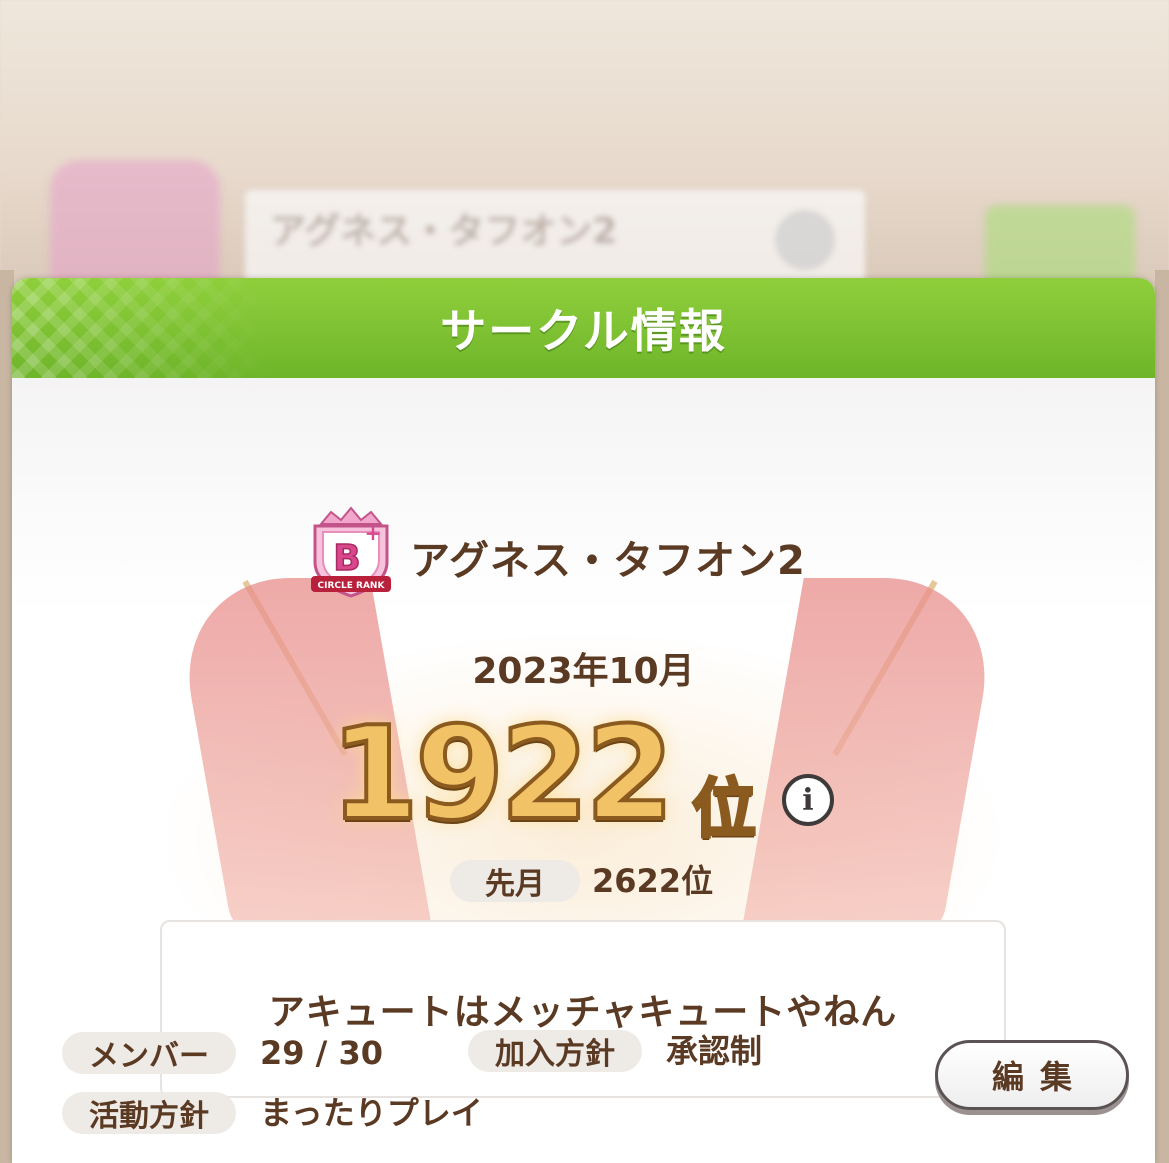  I want to click on members-value: 29 / 30, so click(322, 1053).